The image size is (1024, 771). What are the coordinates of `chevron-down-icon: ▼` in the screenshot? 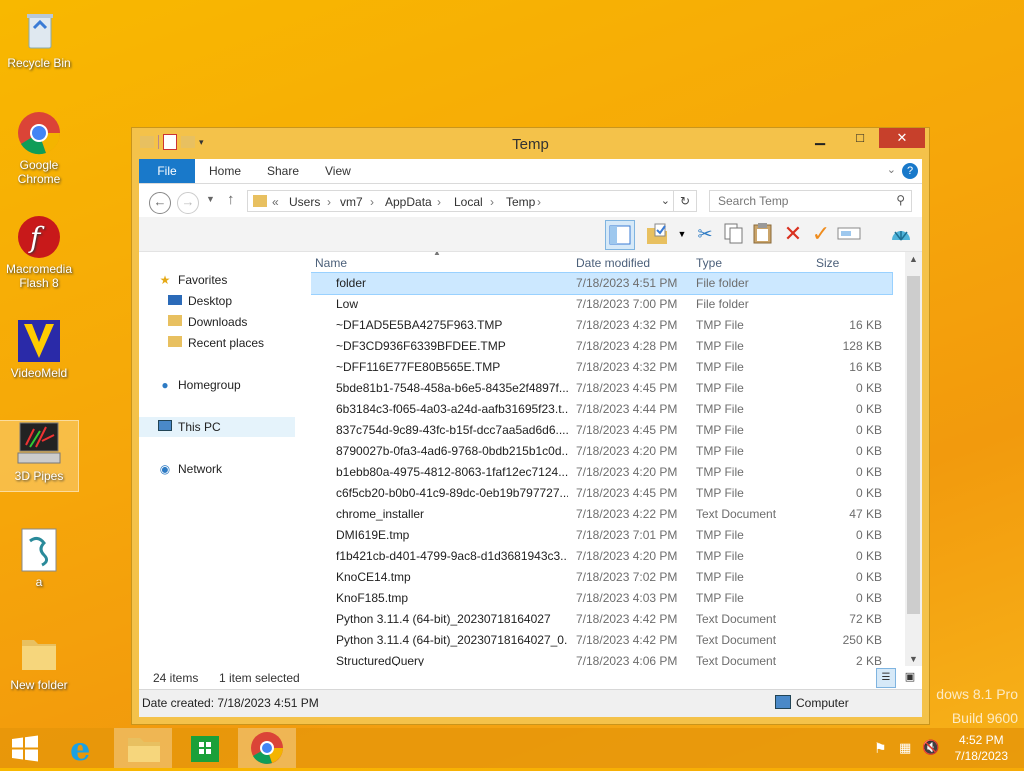 It's located at (682, 234).